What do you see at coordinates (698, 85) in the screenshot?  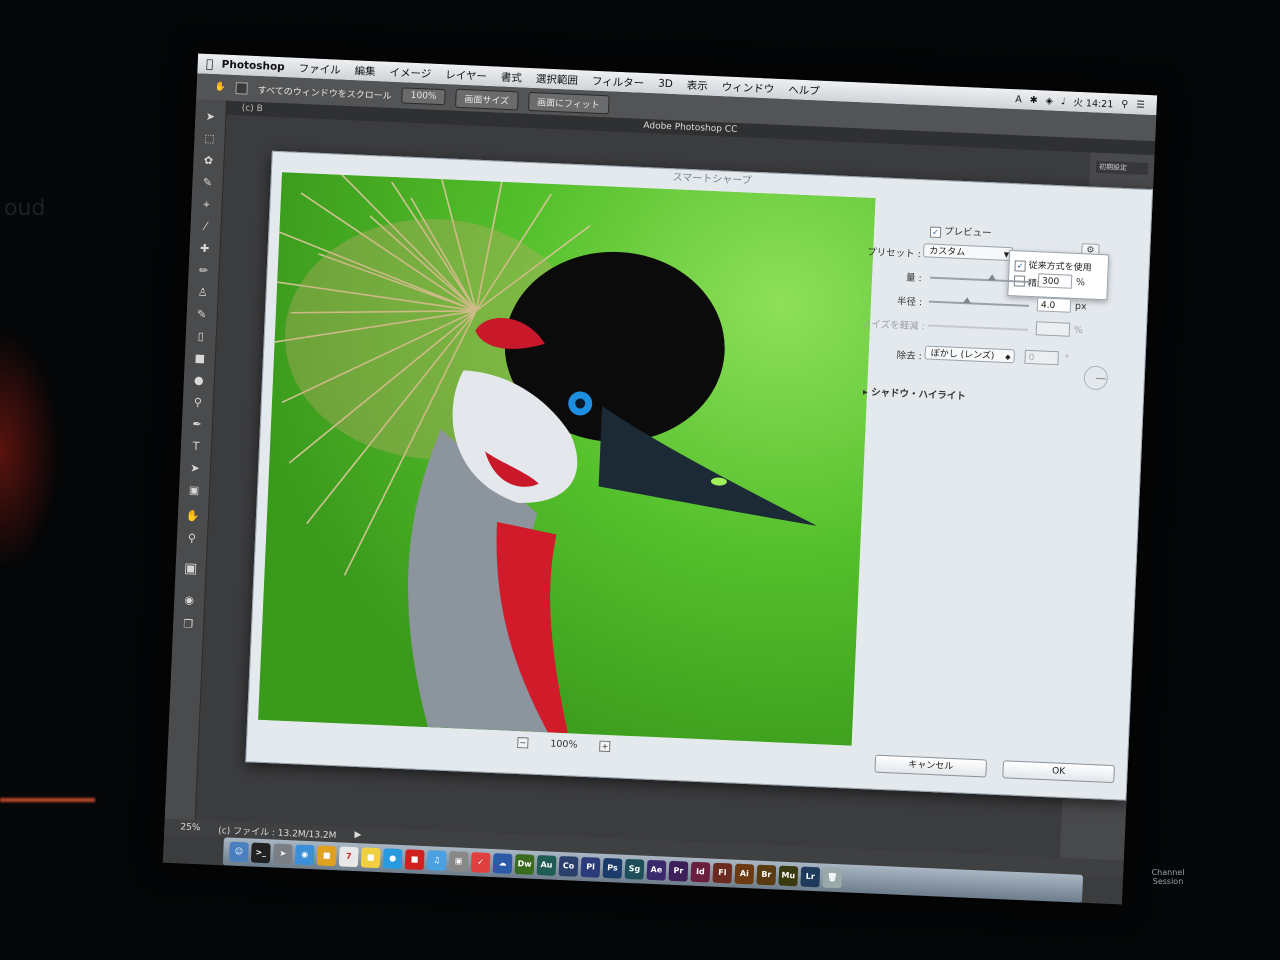 I see `menu-view: 表示` at bounding box center [698, 85].